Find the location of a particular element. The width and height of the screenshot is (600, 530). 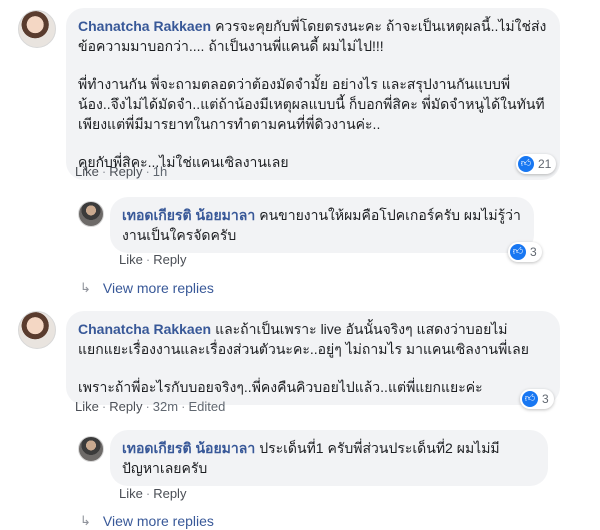

reaction-count-value: 21 is located at coordinates (545, 164).